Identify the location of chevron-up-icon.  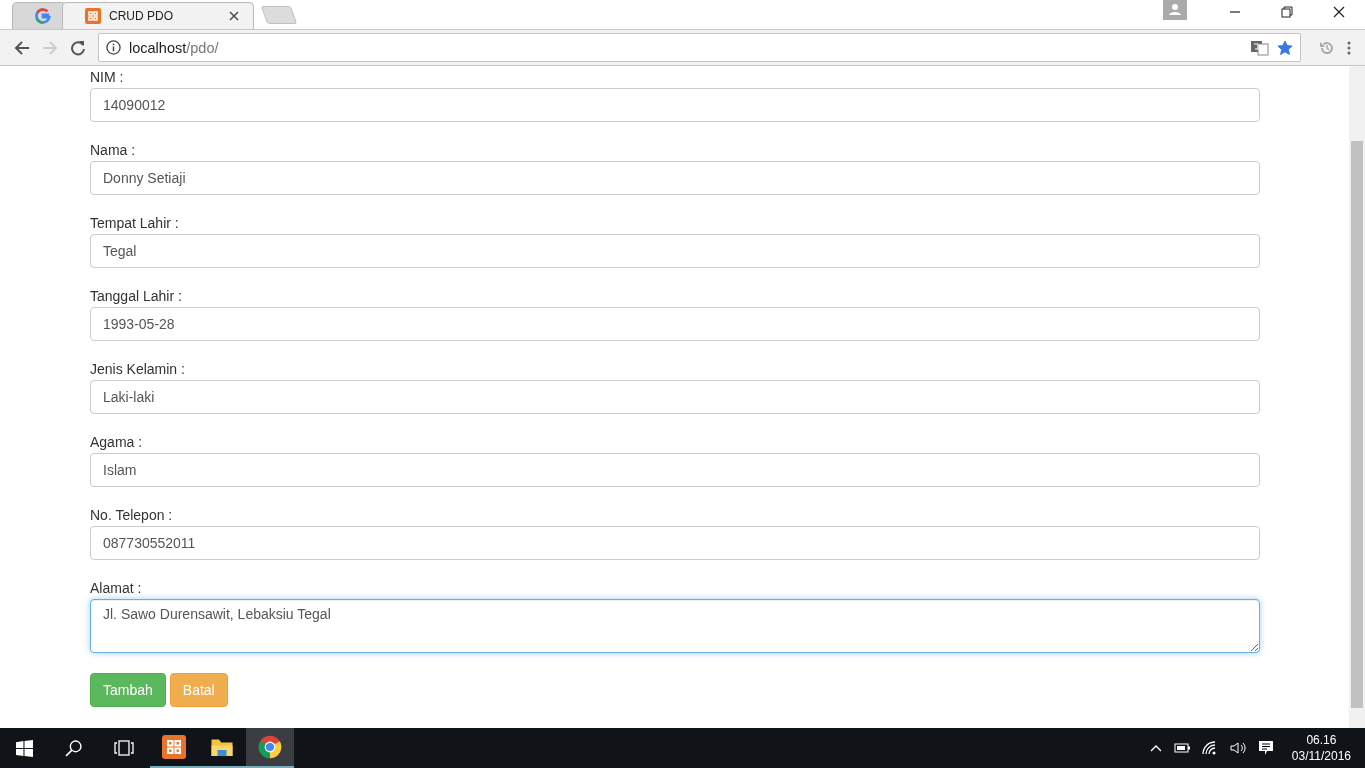
(1155, 748).